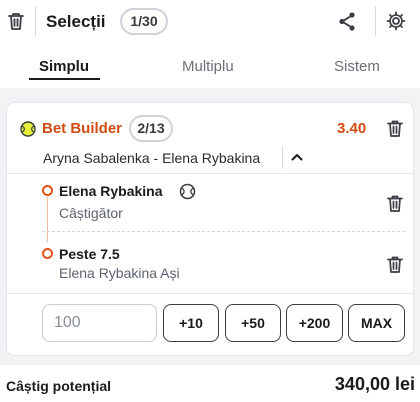 Image resolution: width=420 pixels, height=402 pixels. I want to click on tennis-ball-outline-icon, so click(187, 191).